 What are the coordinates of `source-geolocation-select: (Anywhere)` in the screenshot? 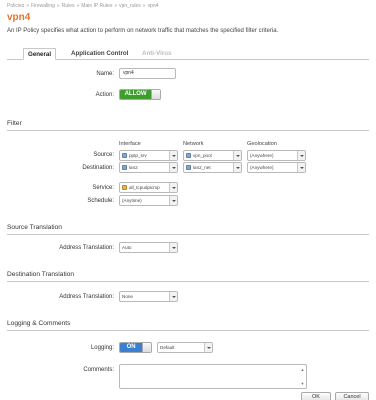 It's located at (276, 155).